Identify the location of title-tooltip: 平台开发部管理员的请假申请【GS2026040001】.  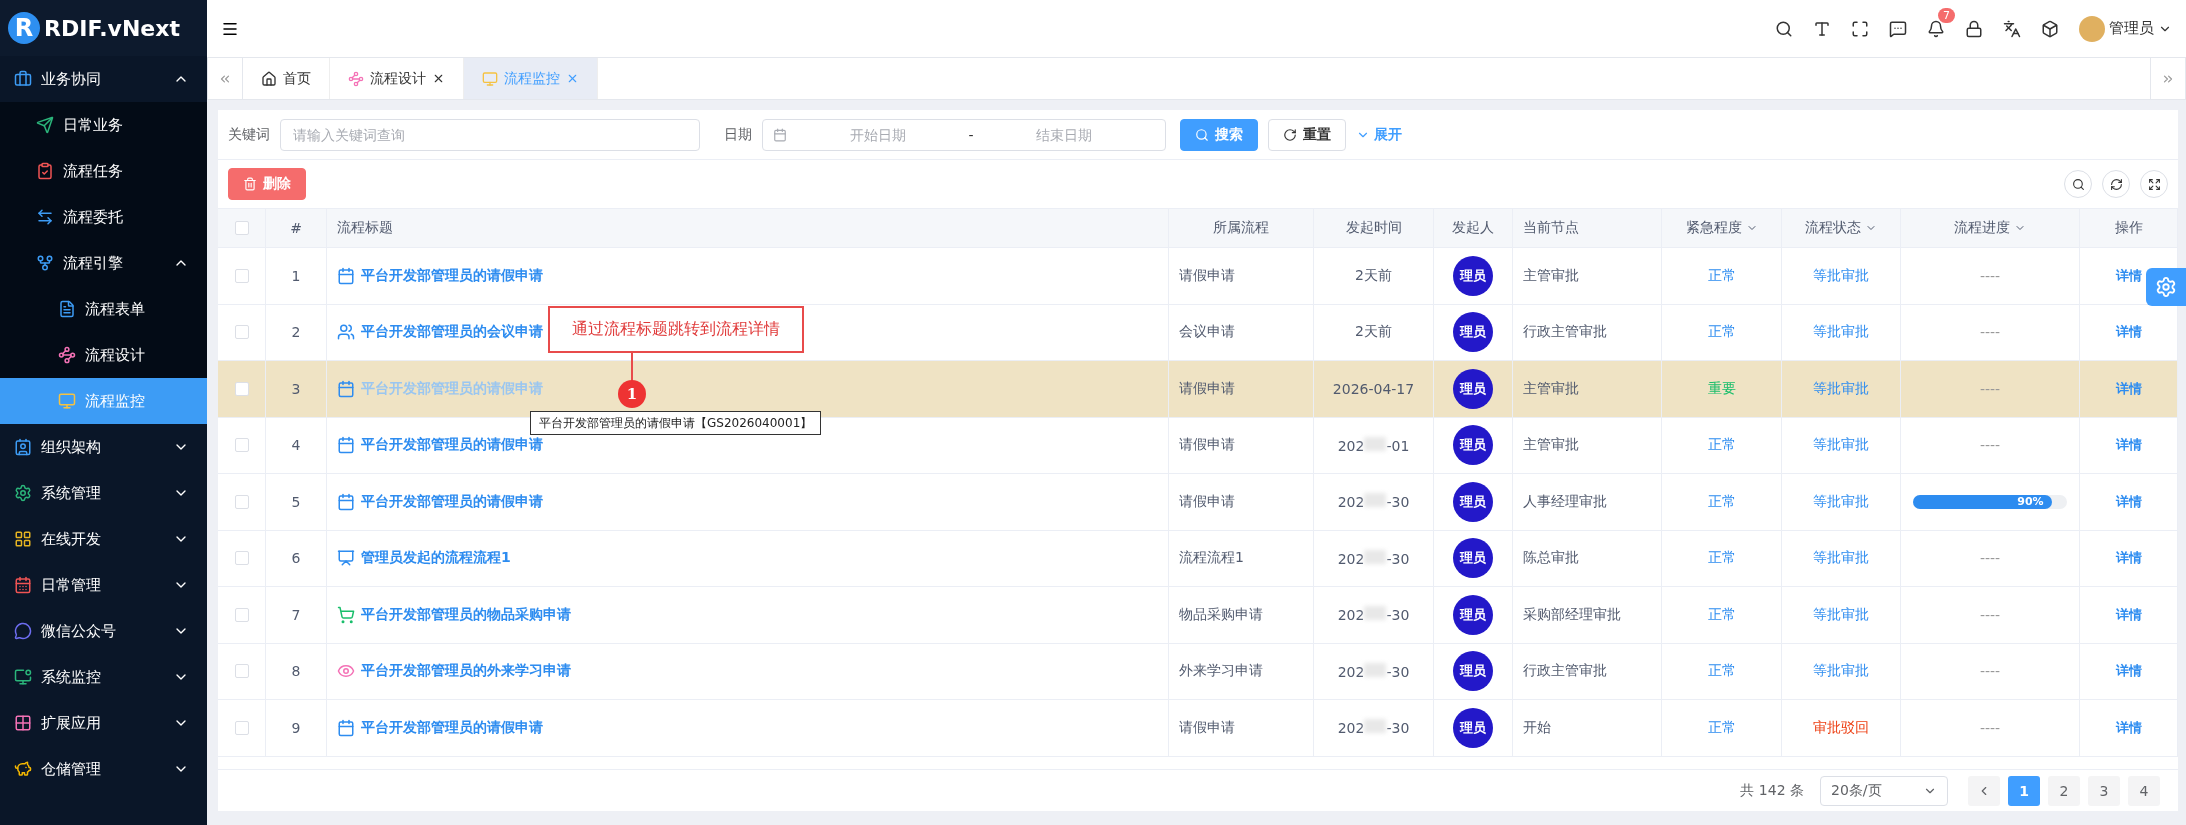
(676, 423).